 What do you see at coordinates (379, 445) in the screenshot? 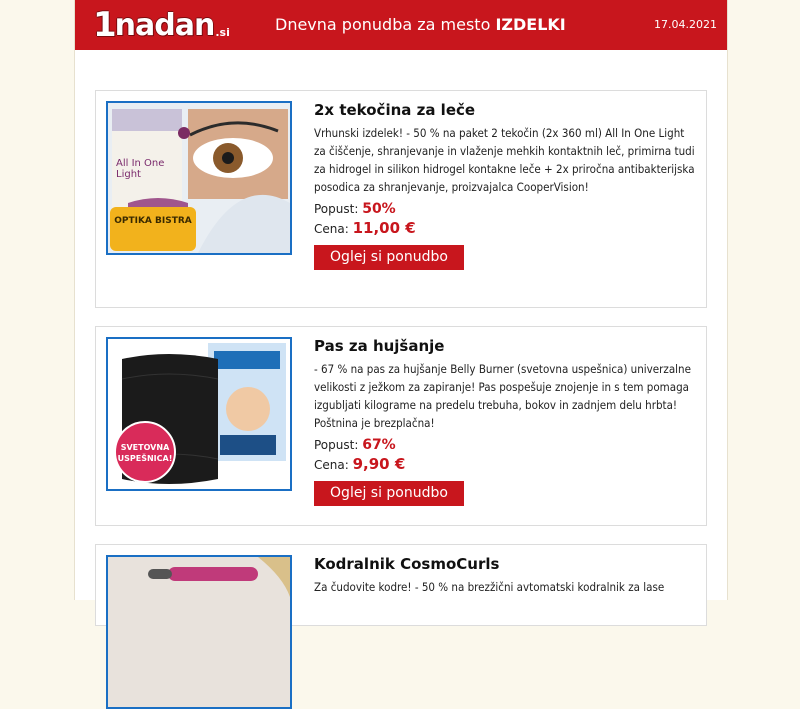
I see `discount-value: 67%` at bounding box center [379, 445].